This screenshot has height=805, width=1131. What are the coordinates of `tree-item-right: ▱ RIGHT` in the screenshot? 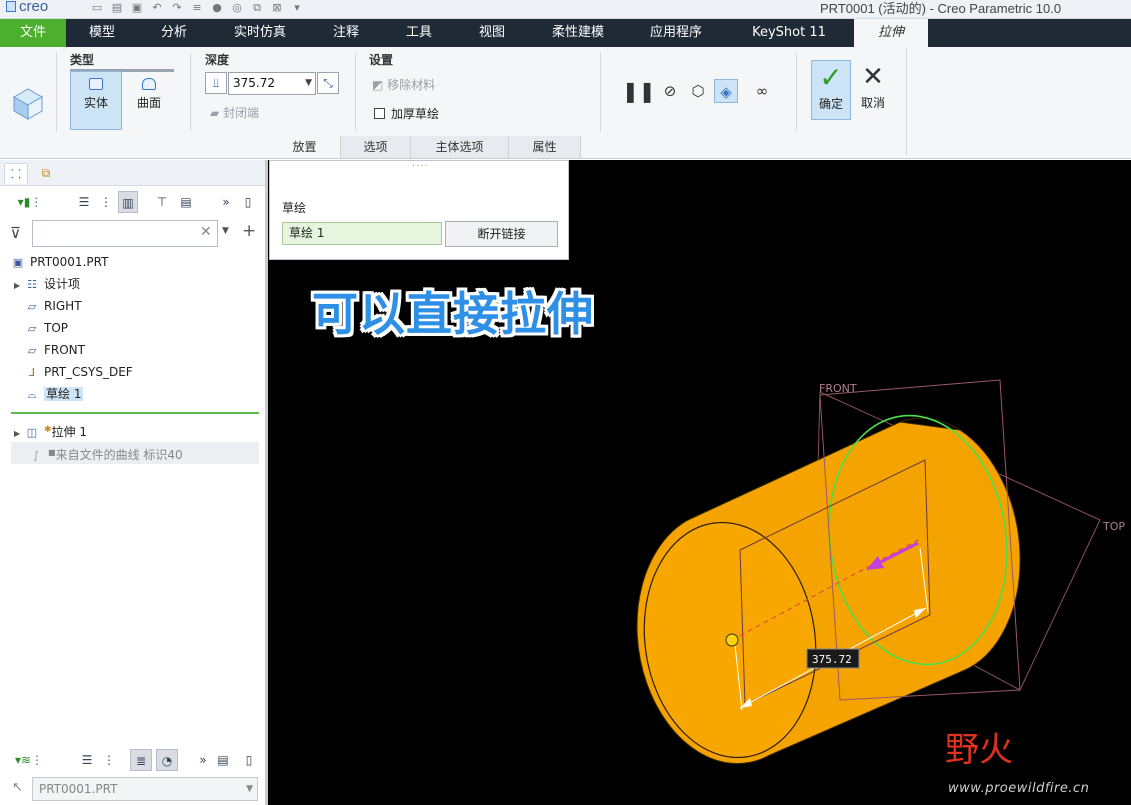 It's located at (53, 306).